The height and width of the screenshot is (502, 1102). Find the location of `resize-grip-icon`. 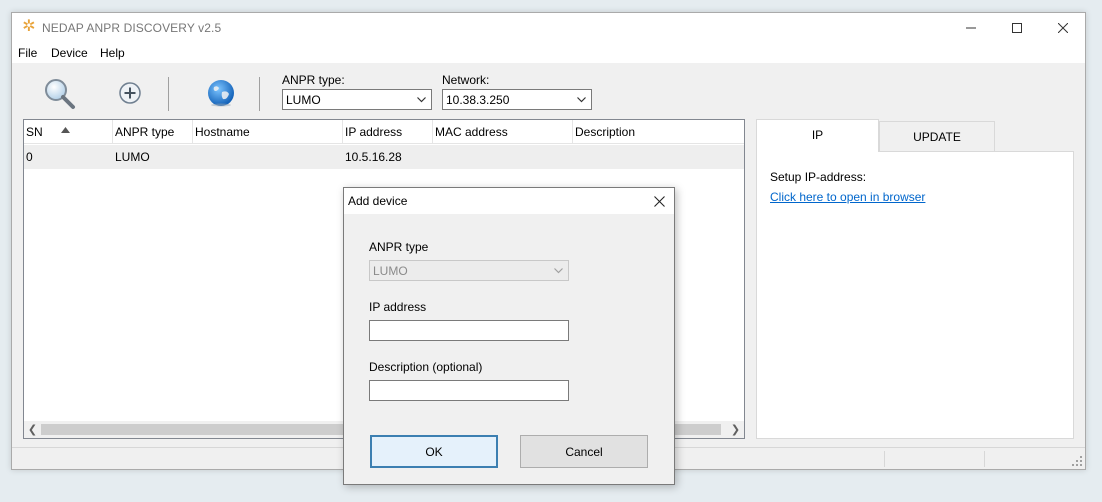

resize-grip-icon is located at coordinates (1077, 461).